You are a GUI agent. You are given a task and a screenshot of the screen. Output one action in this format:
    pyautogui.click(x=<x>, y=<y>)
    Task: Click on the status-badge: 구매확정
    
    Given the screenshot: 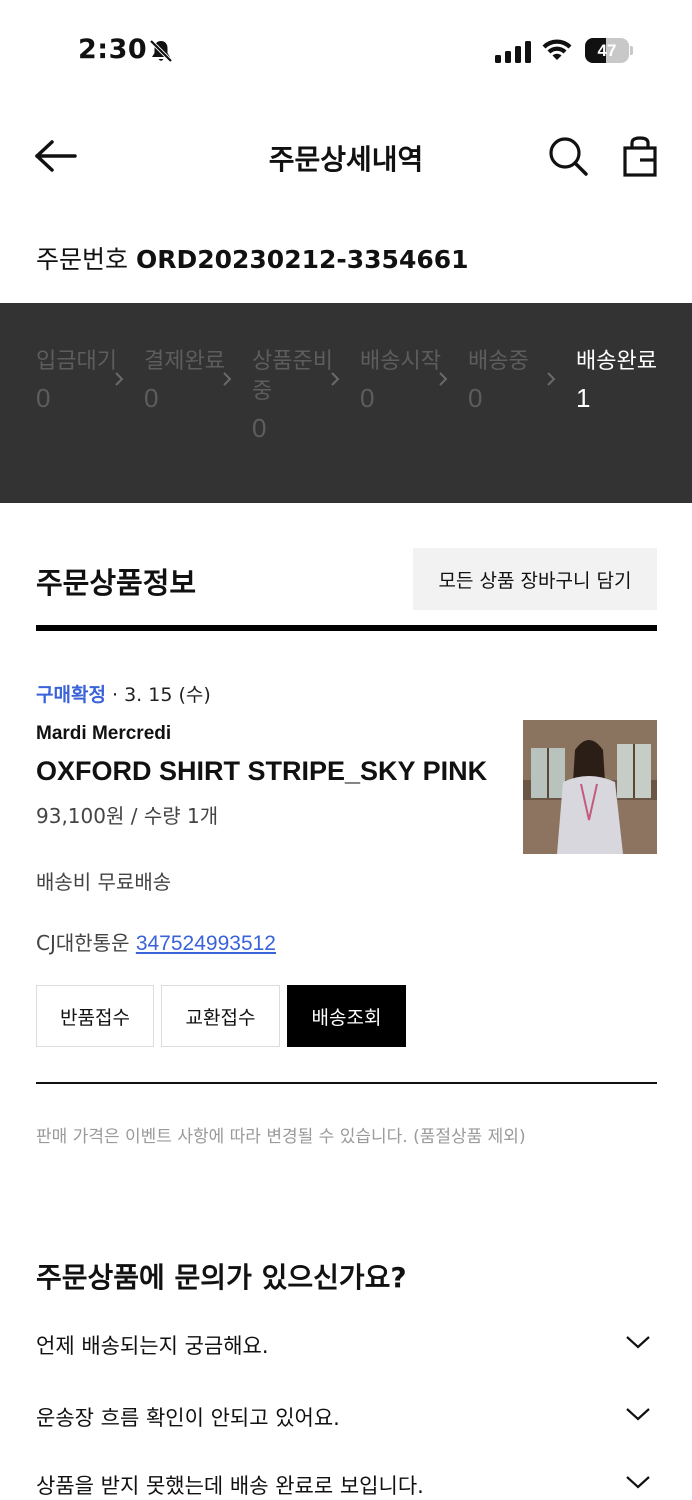 What is the action you would take?
    pyautogui.click(x=71, y=695)
    